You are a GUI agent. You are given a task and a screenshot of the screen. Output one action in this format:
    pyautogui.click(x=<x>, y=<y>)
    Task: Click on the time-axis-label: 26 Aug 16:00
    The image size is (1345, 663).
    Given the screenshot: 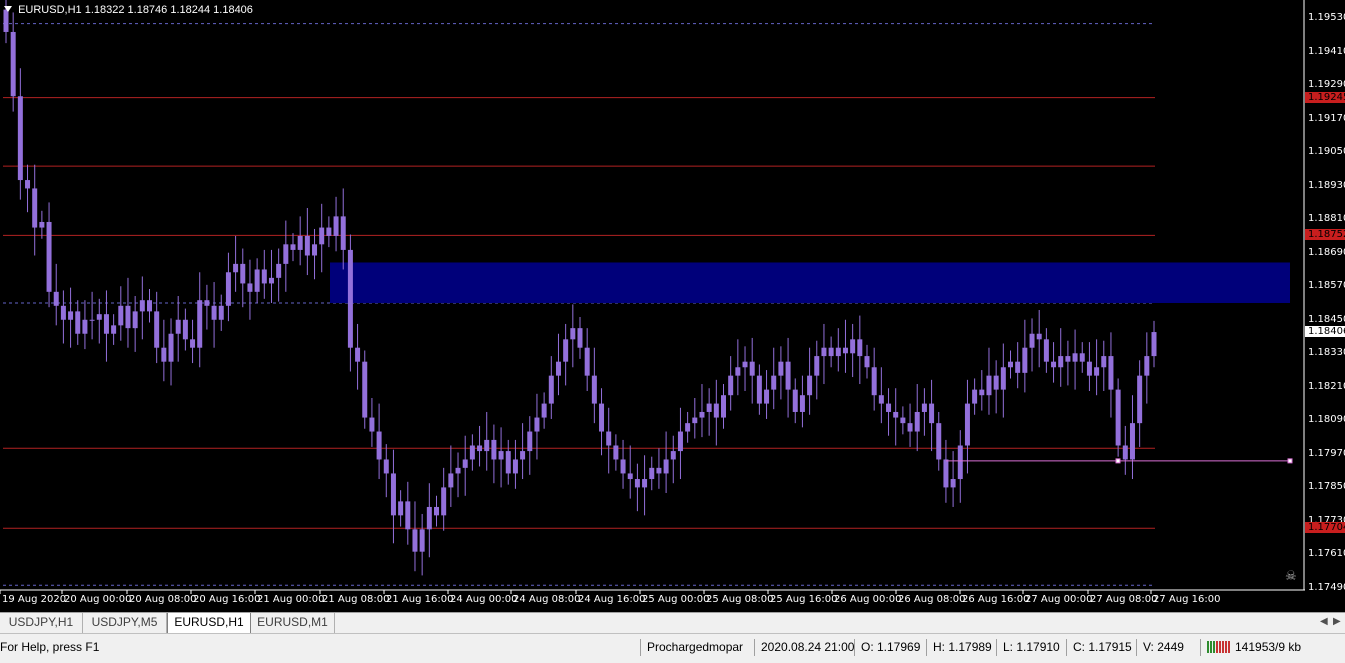 What is the action you would take?
    pyautogui.click(x=996, y=599)
    